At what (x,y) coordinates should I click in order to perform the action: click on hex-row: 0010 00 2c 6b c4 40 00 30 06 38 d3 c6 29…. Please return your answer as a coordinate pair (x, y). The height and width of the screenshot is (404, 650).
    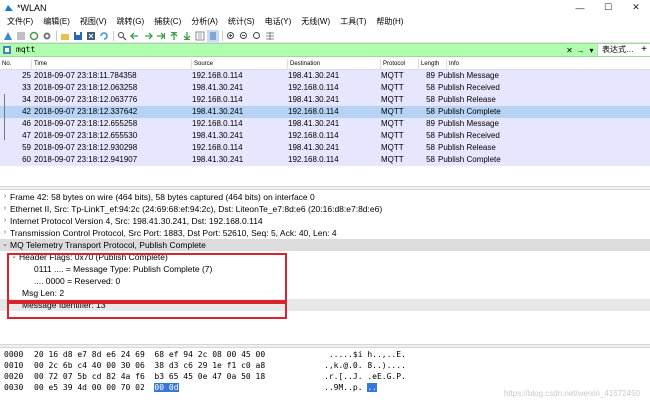
    Looking at the image, I should click on (325, 365).